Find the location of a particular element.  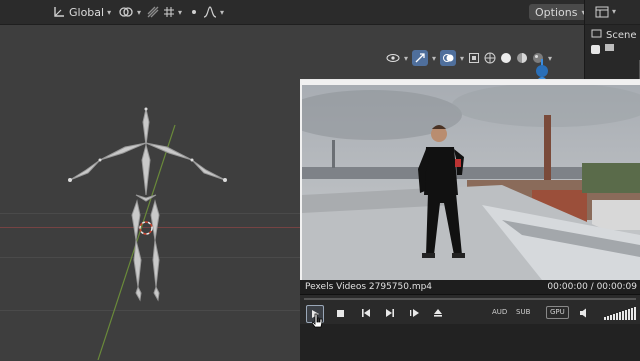

collection-icon is located at coordinates (609, 49).